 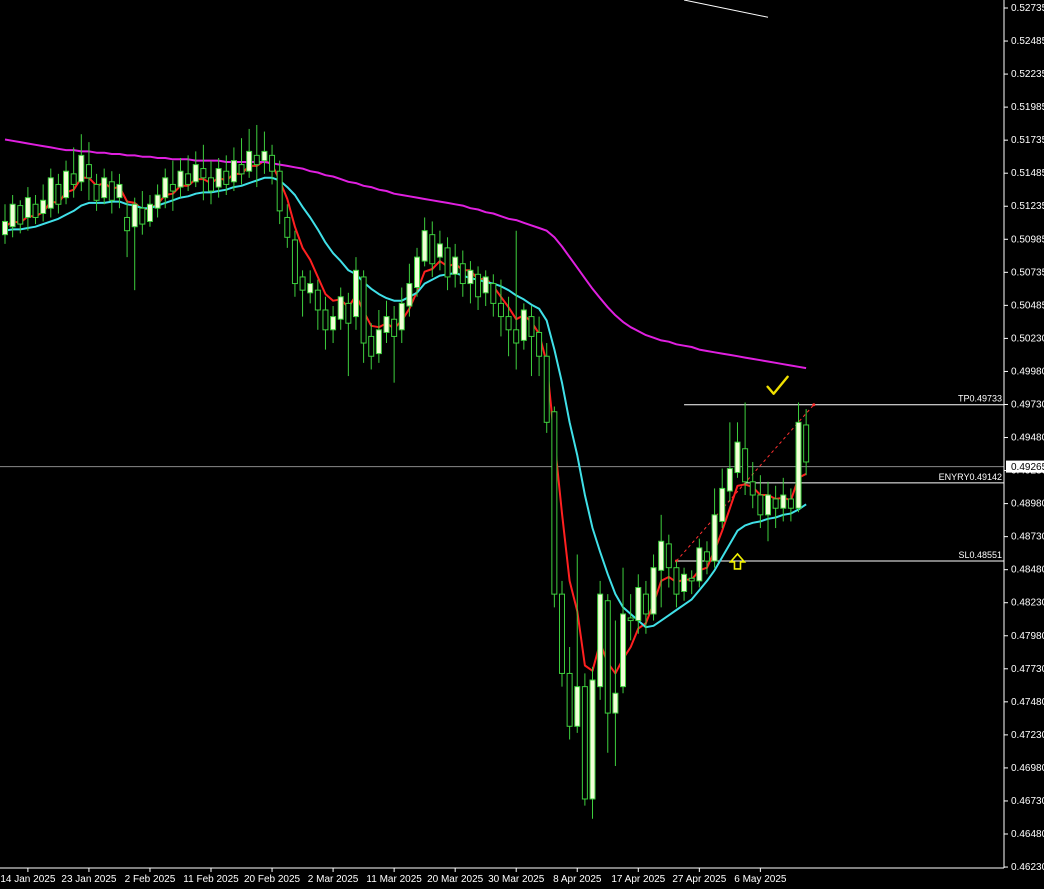 I want to click on x-tick-label: 17 Apr 2025, so click(x=638, y=879).